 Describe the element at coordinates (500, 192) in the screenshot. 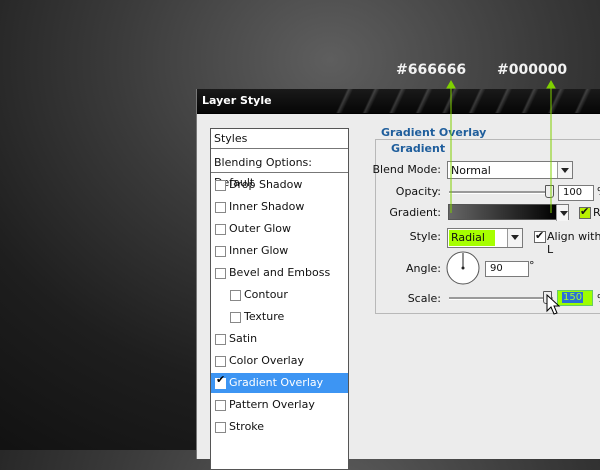

I see `opacity-slider` at that location.